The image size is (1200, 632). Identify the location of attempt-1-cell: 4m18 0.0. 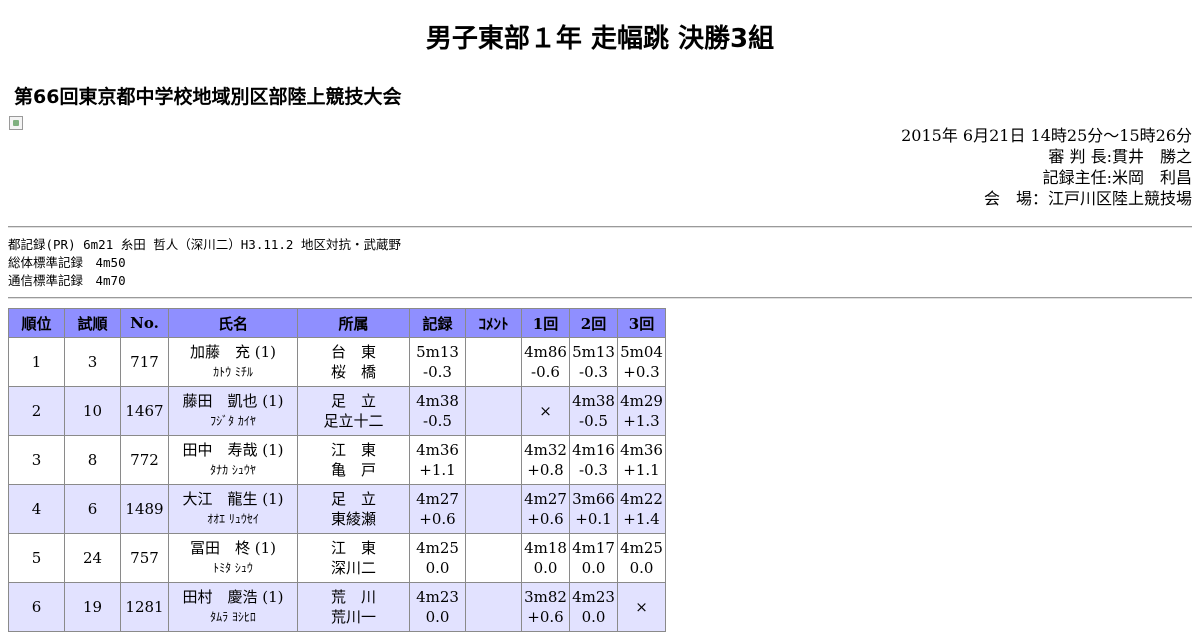
(545, 558).